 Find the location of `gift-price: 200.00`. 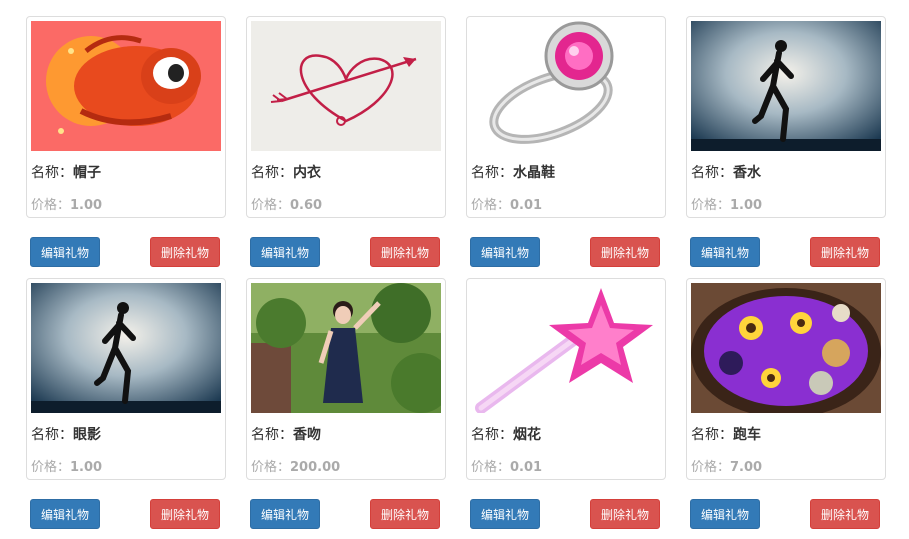

gift-price: 200.00 is located at coordinates (315, 467).